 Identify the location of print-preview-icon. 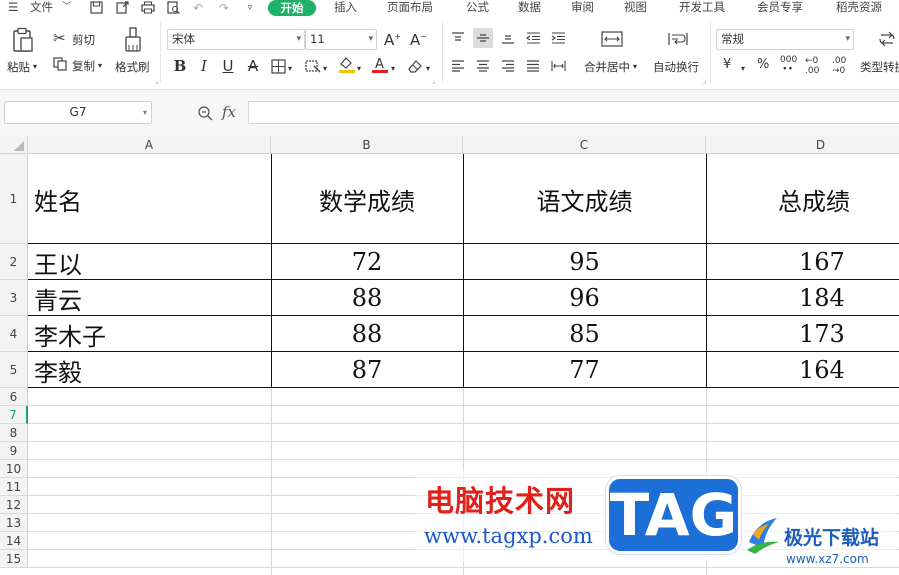
(173, 7).